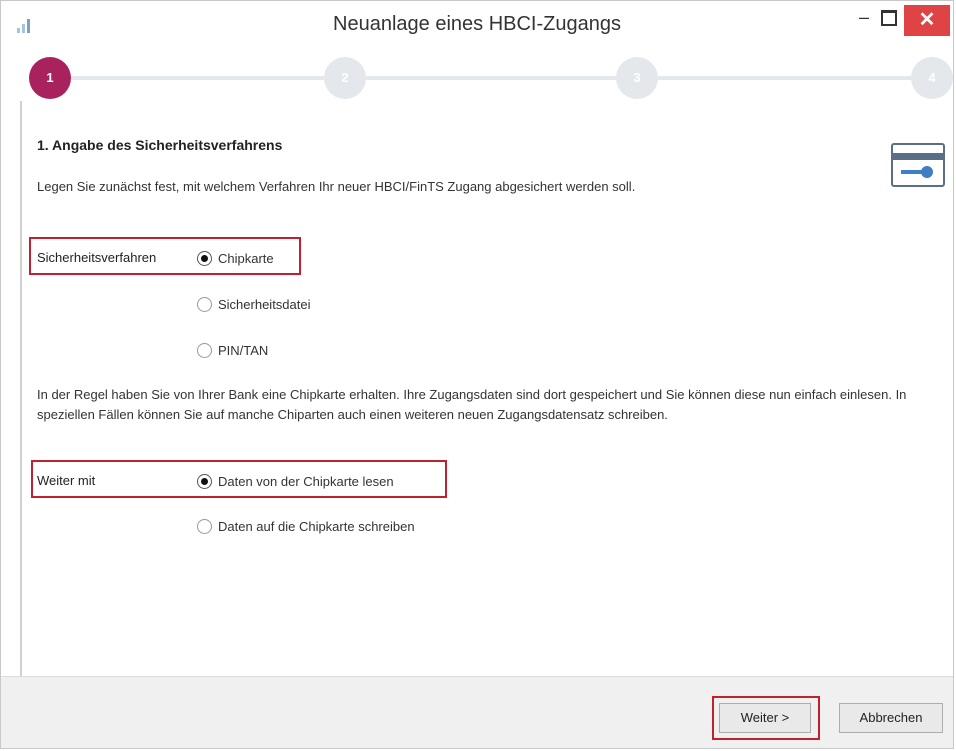 This screenshot has height=751, width=956. What do you see at coordinates (637, 78) in the screenshot?
I see `step-3: 3` at bounding box center [637, 78].